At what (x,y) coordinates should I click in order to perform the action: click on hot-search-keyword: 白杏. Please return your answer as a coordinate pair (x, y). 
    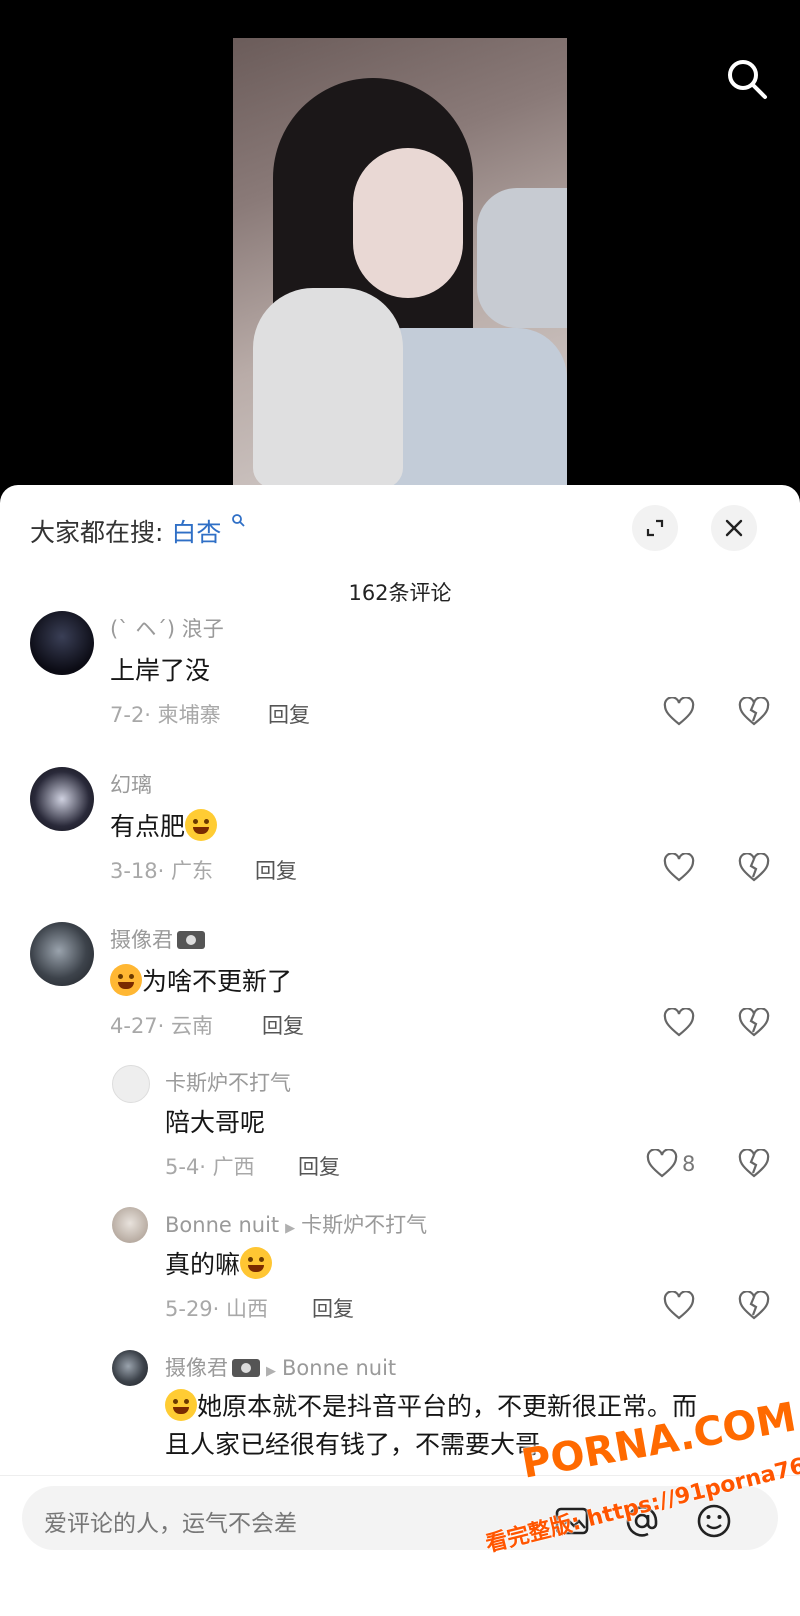
    Looking at the image, I should click on (196, 532).